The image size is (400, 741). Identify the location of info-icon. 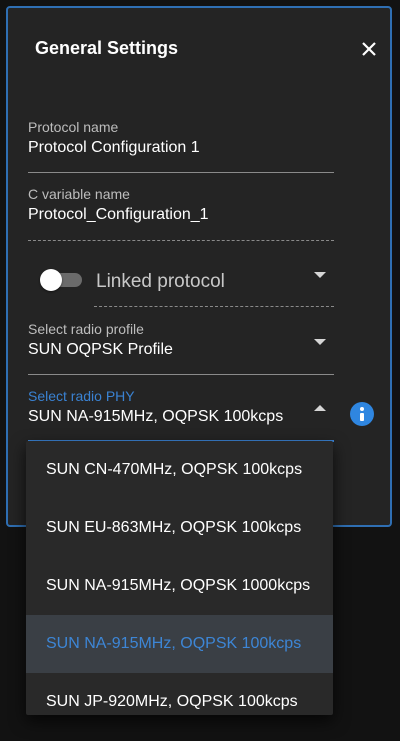
(362, 414).